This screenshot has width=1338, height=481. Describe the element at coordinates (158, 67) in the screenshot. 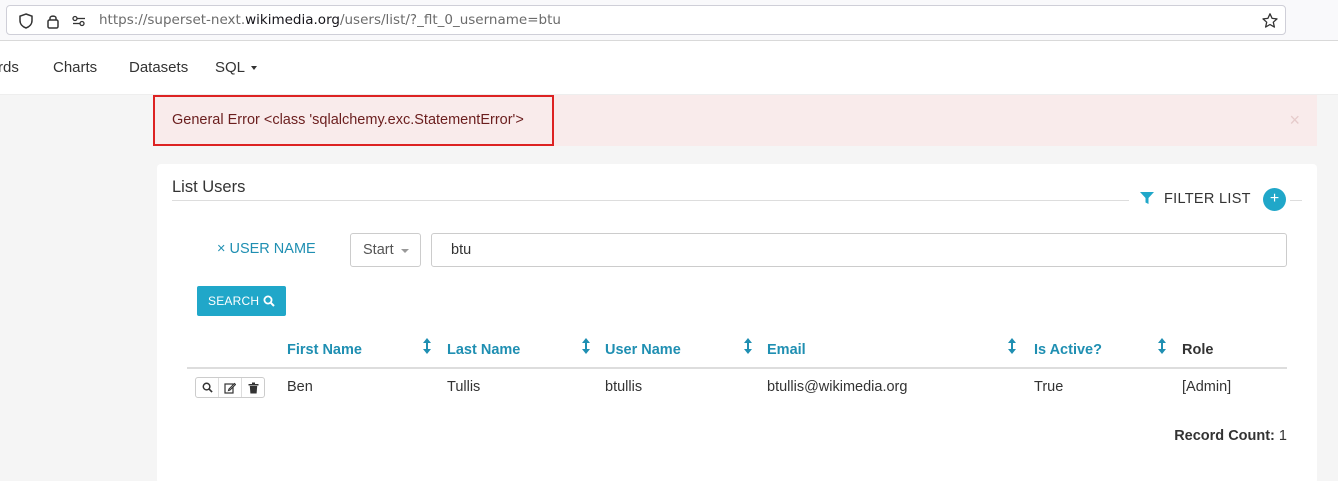

I see `nav-datasets: Datasets` at that location.